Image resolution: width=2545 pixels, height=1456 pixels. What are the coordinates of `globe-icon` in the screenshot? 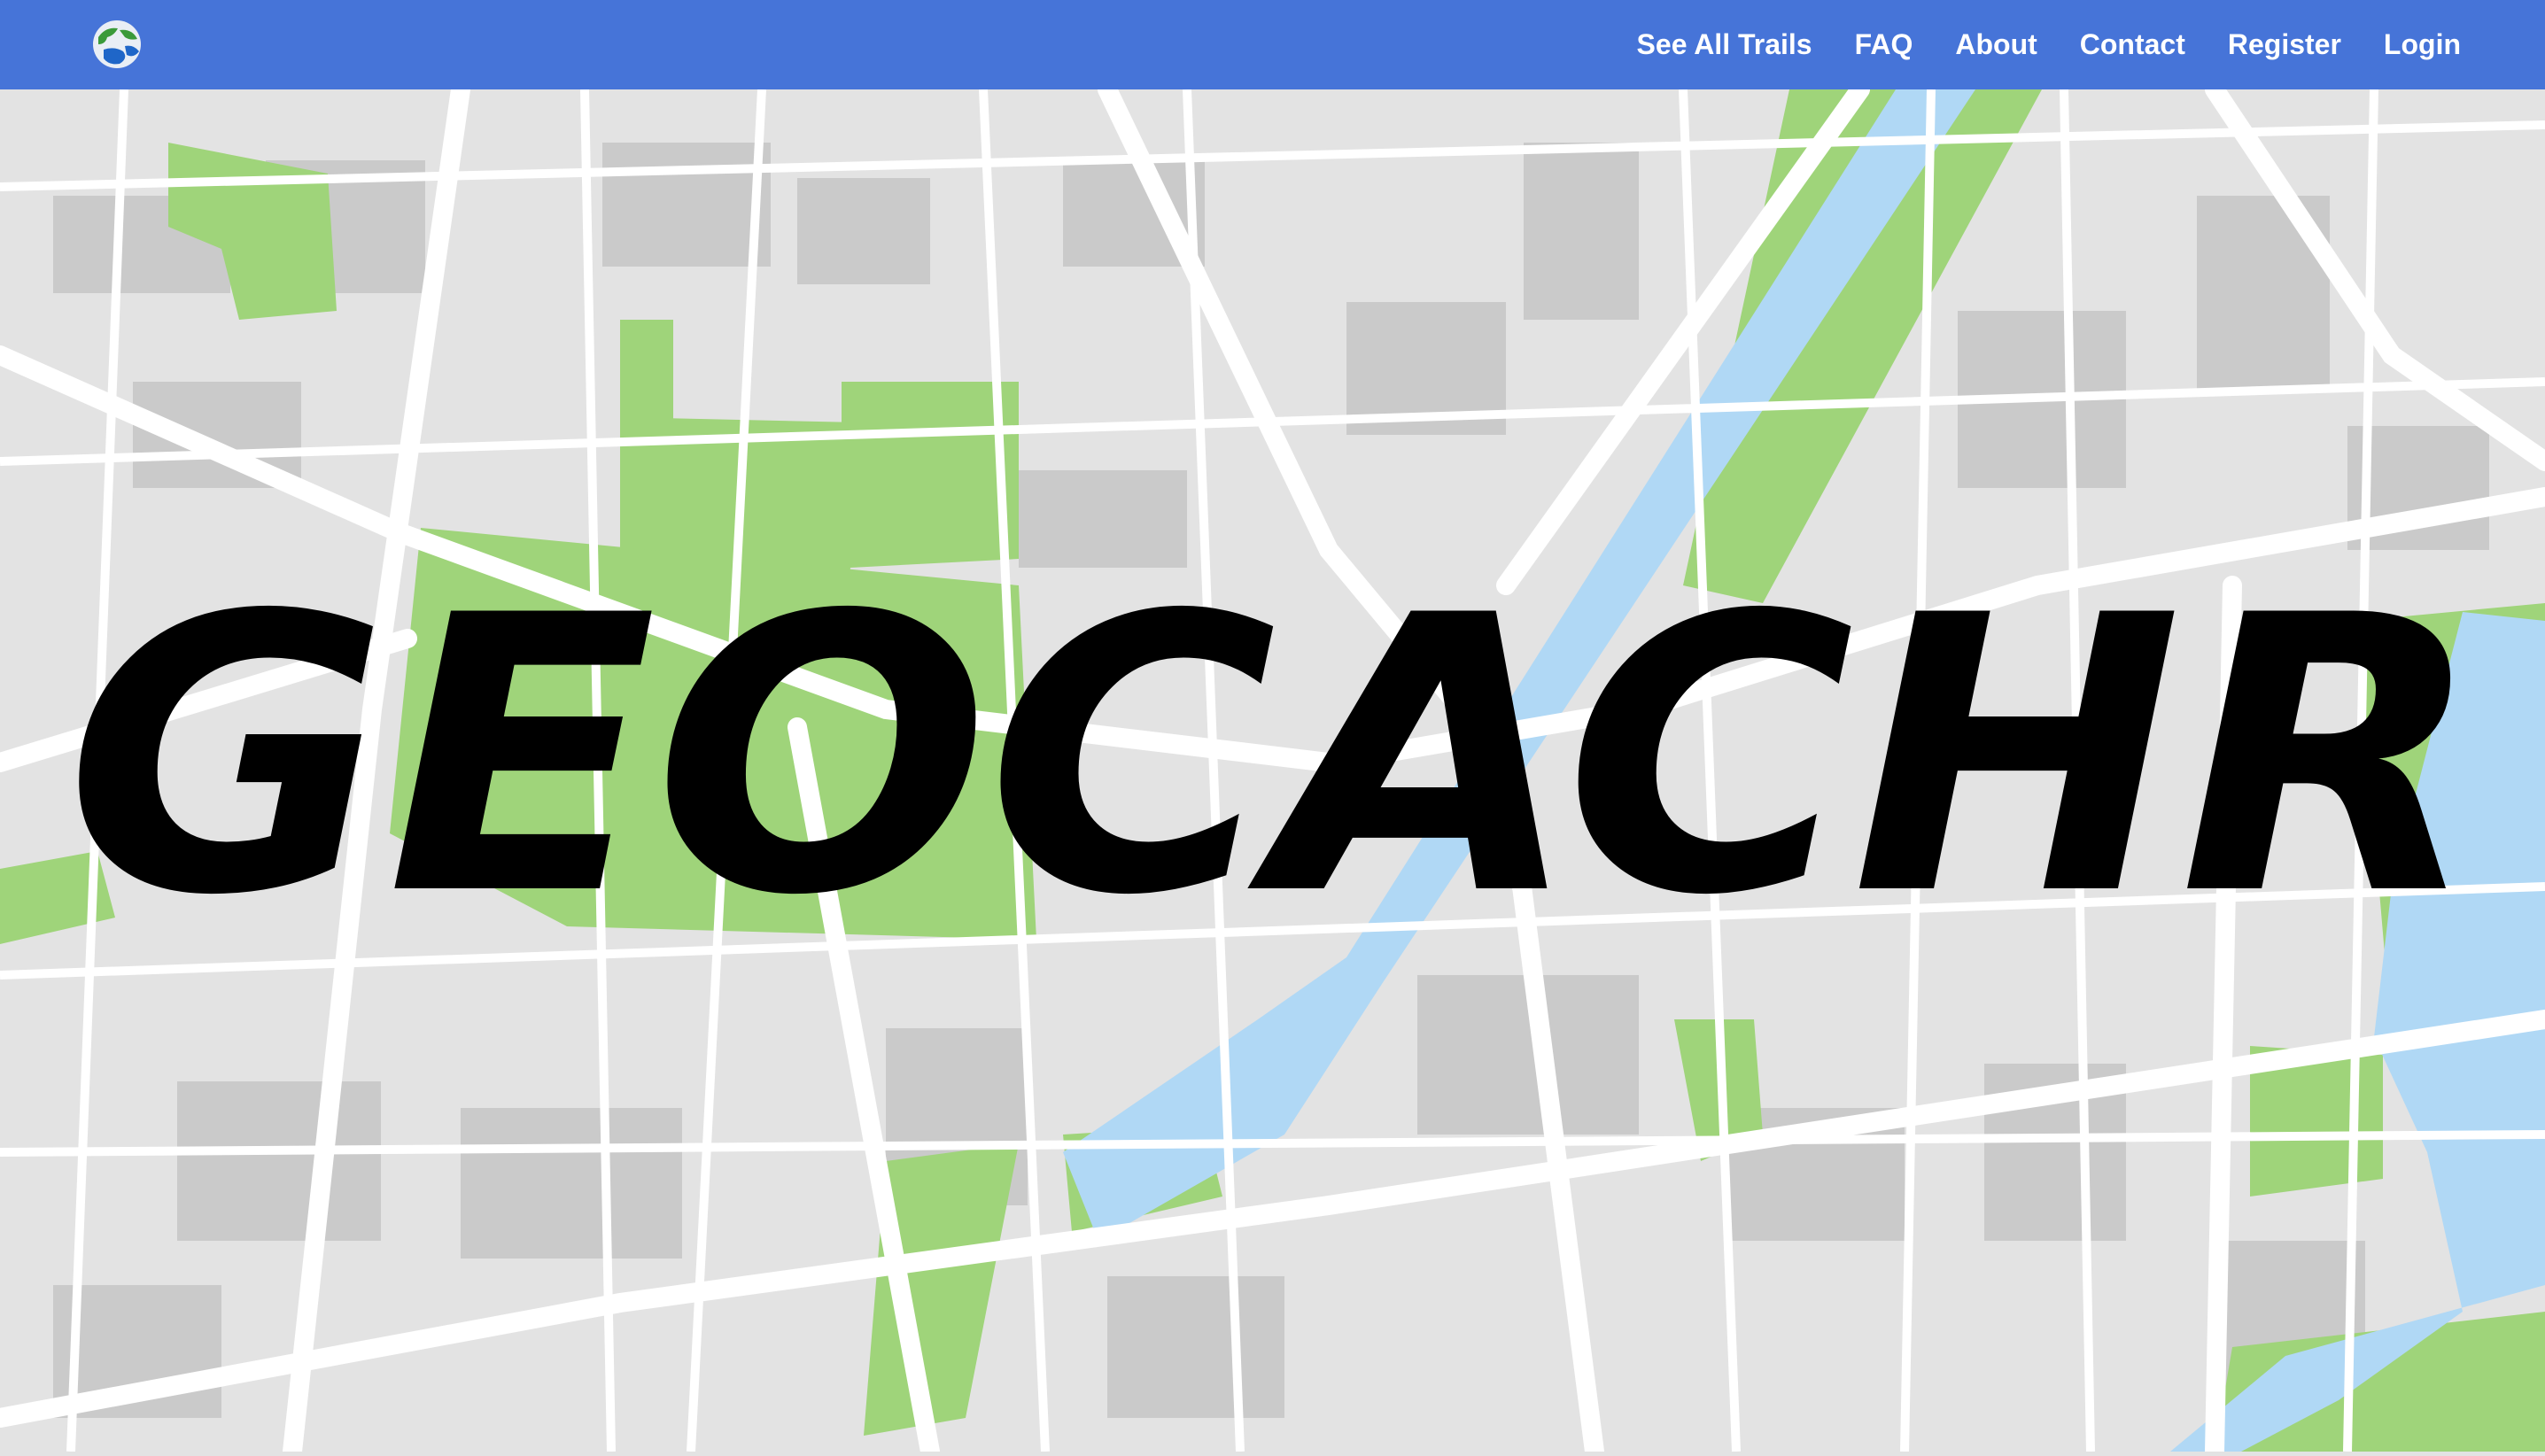 It's located at (117, 44).